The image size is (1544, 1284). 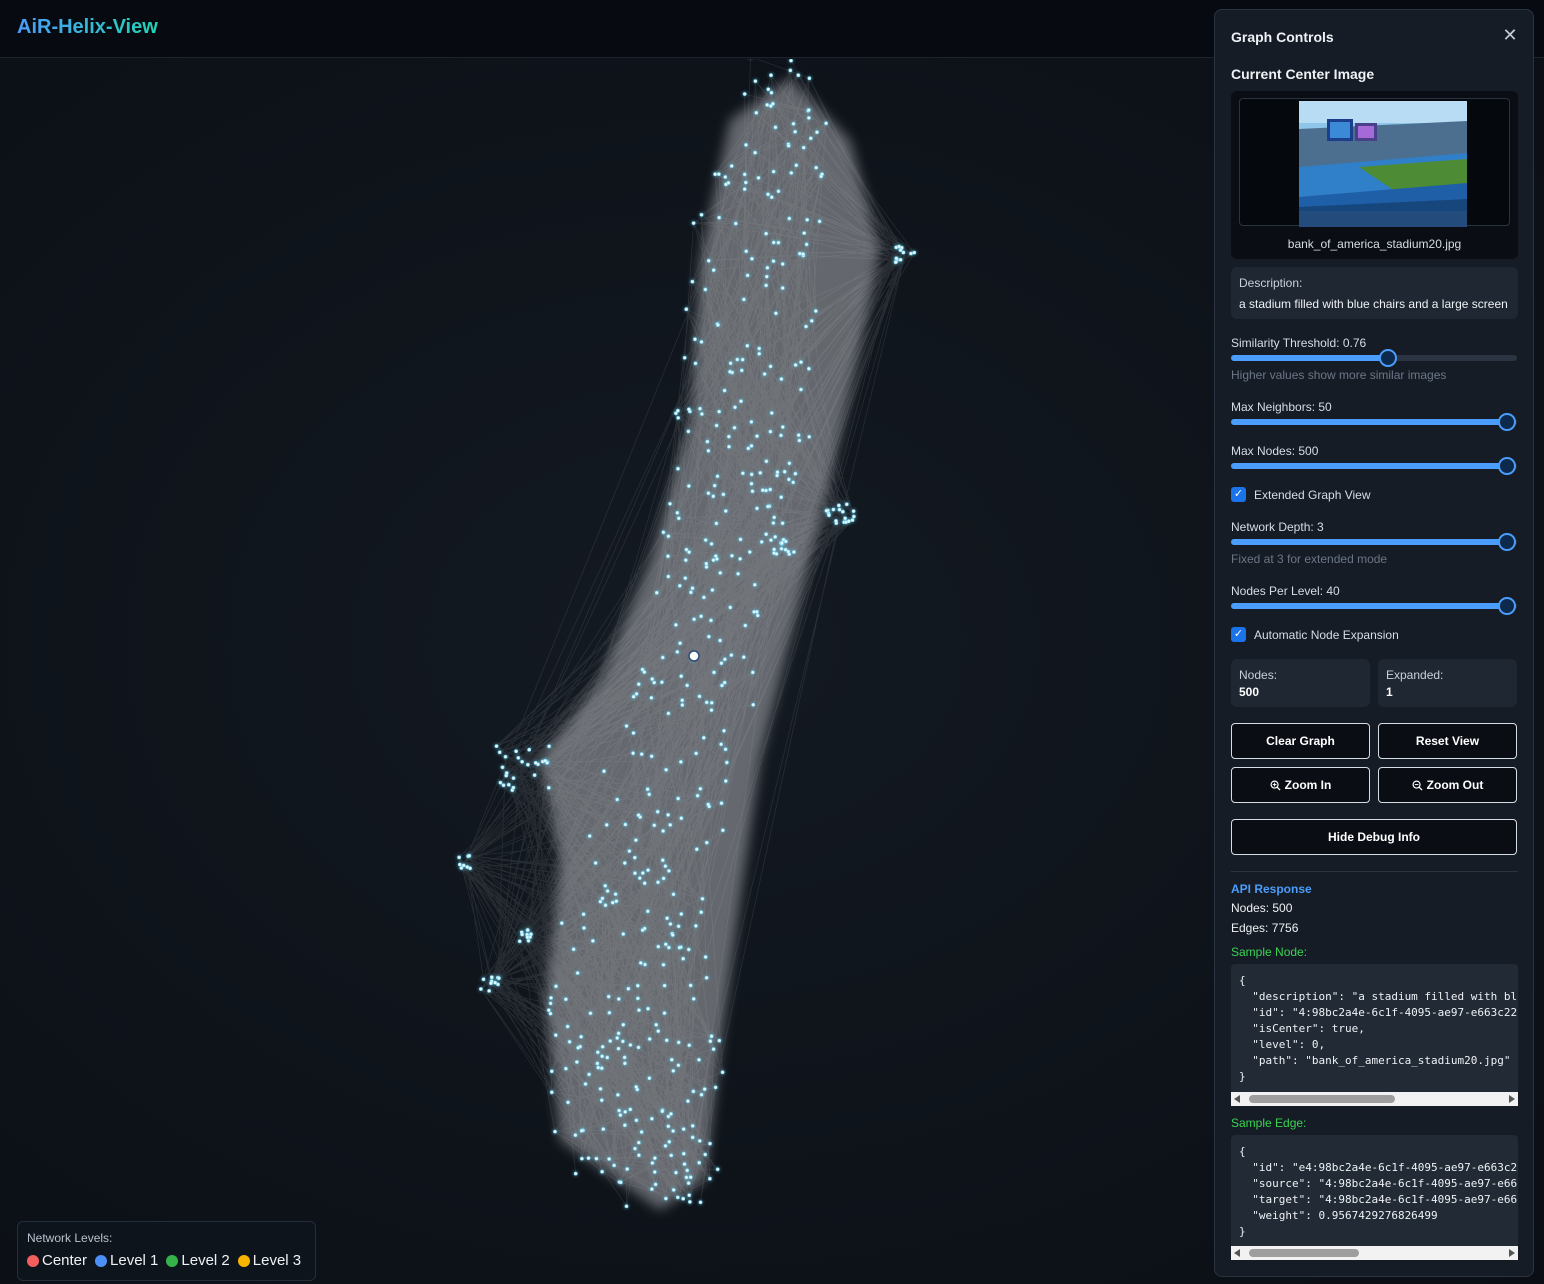 What do you see at coordinates (1374, 837) in the screenshot?
I see `hide-debug-info-button: Hide Debug Info` at bounding box center [1374, 837].